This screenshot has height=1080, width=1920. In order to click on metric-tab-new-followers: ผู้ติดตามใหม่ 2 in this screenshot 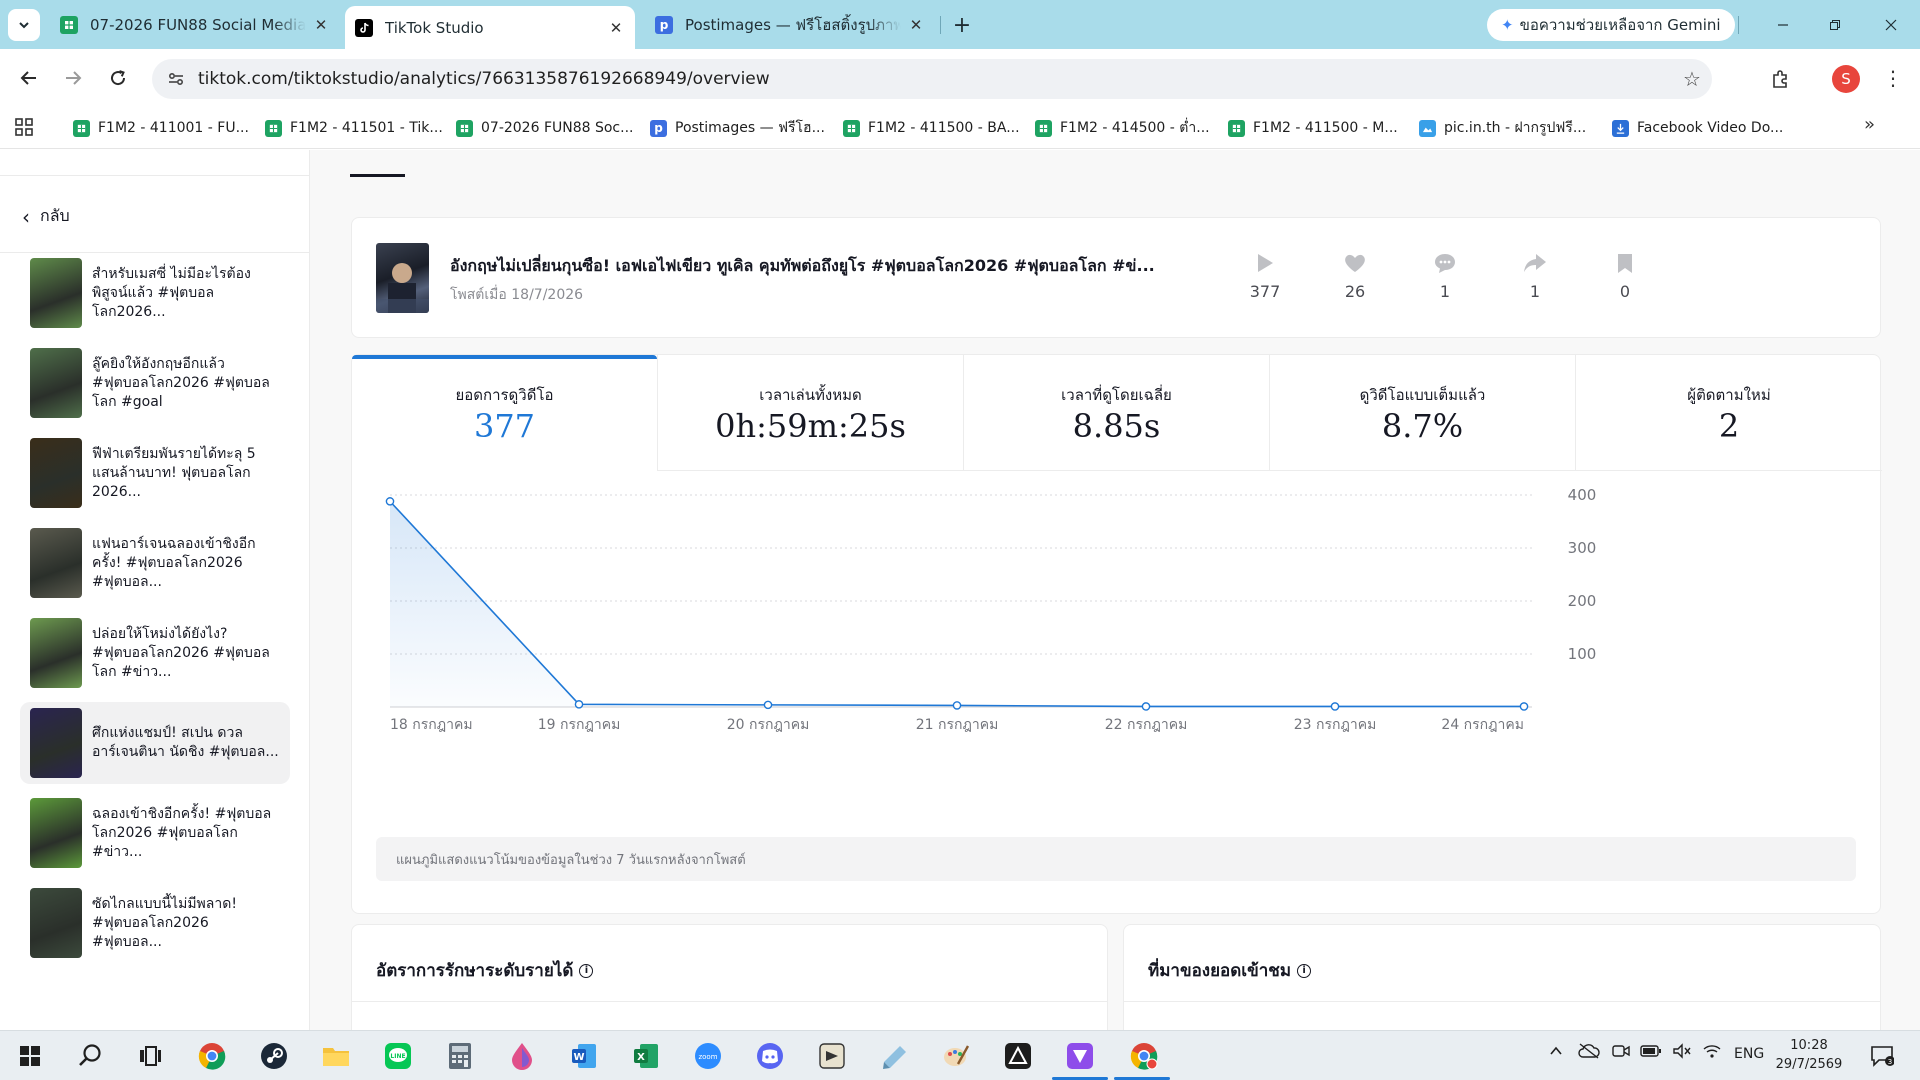, I will do `click(1729, 413)`.